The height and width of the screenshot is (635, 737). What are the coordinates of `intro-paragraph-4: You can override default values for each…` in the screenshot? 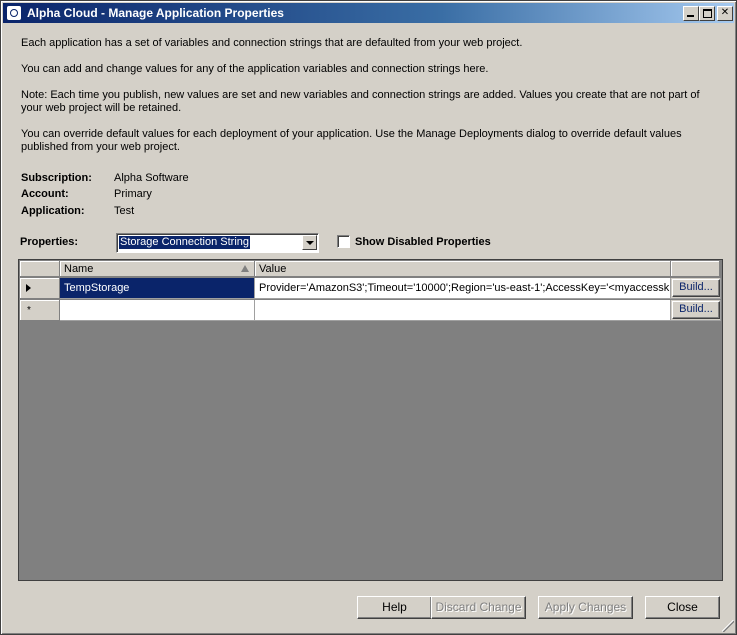 It's located at (351, 140).